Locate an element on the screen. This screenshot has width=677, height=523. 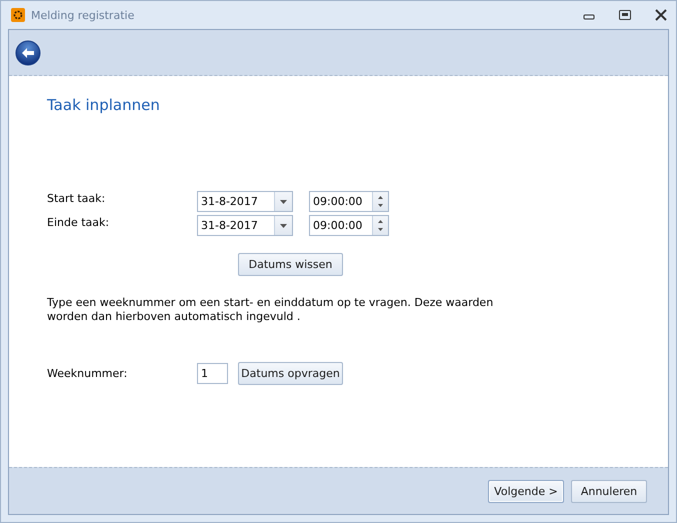
window-title: Melding registratie is located at coordinates (83, 15).